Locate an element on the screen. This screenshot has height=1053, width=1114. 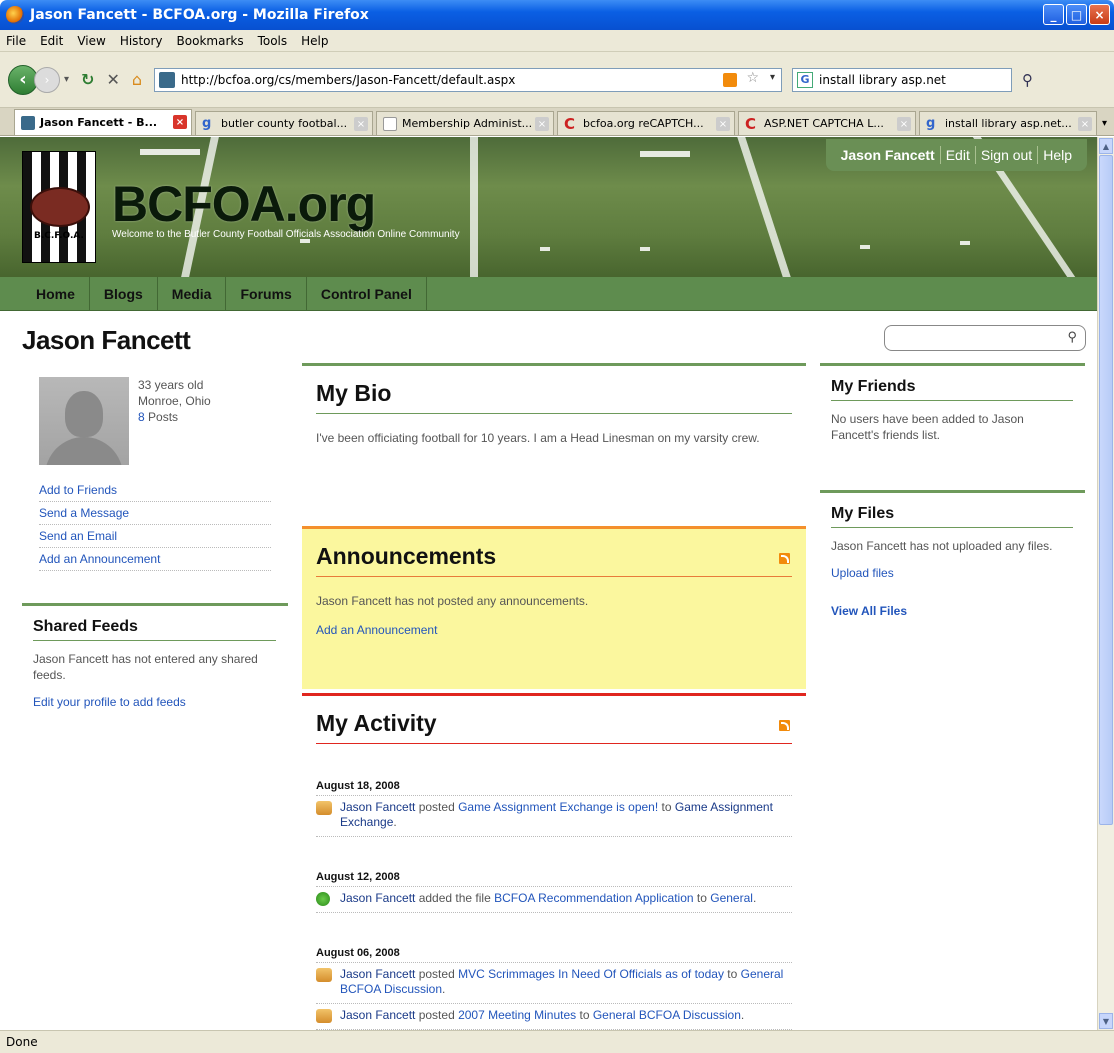
page-title: Jason Fancett is located at coordinates (106, 340).